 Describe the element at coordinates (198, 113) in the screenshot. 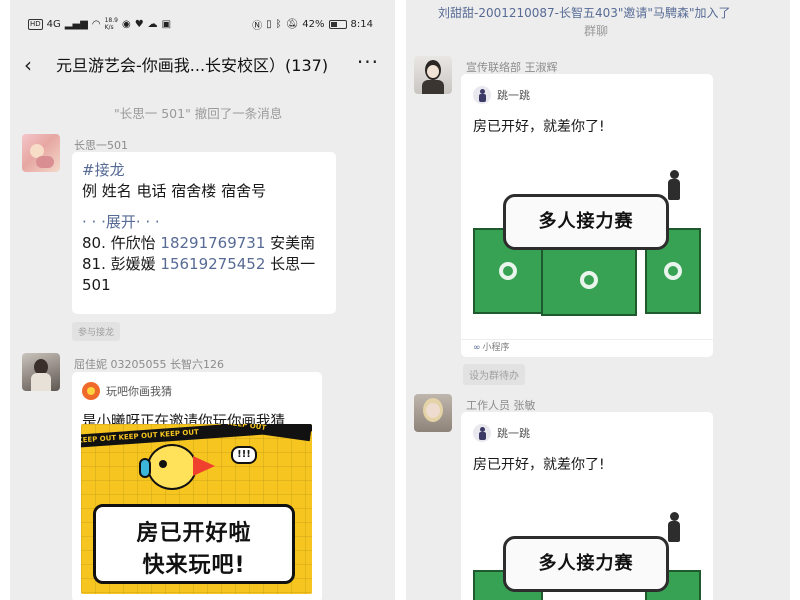

I see `recall-notice: "长思一 501" 撤回了一条消息` at that location.